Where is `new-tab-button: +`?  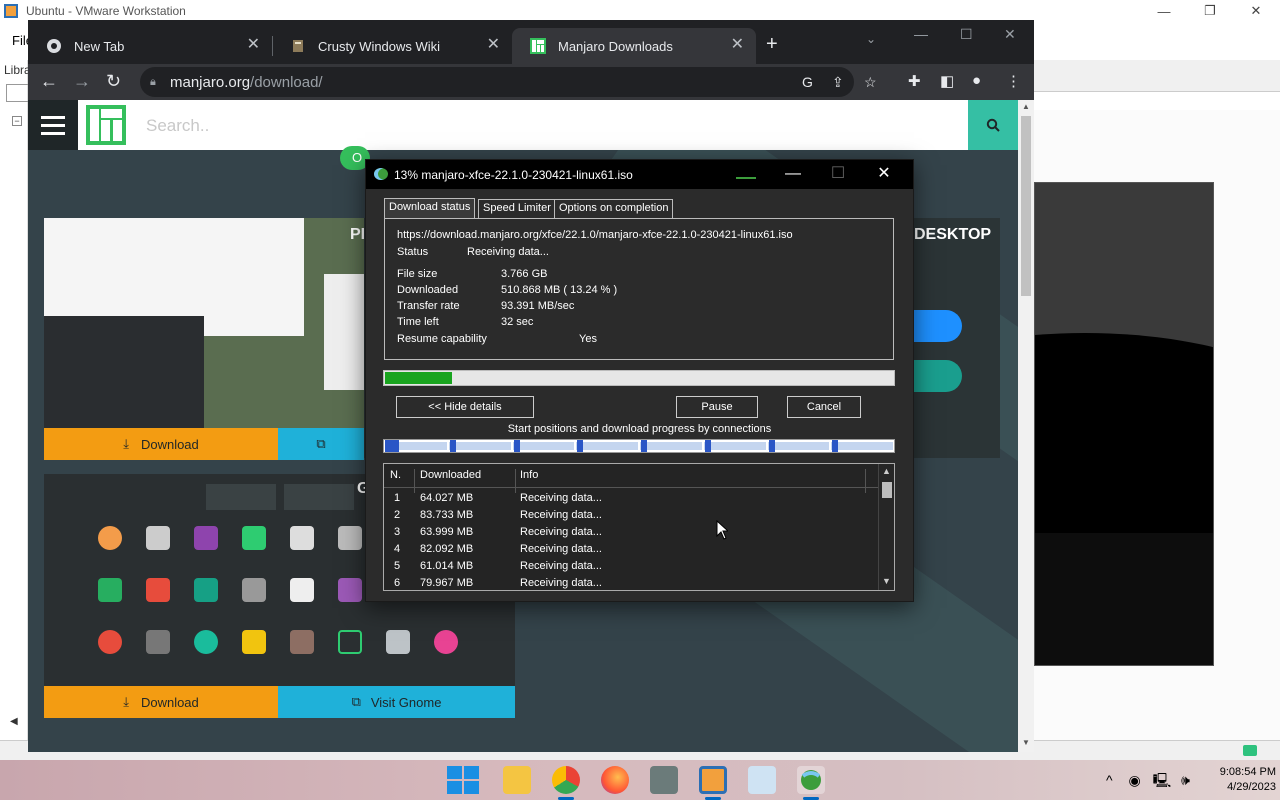 new-tab-button: + is located at coordinates (772, 44).